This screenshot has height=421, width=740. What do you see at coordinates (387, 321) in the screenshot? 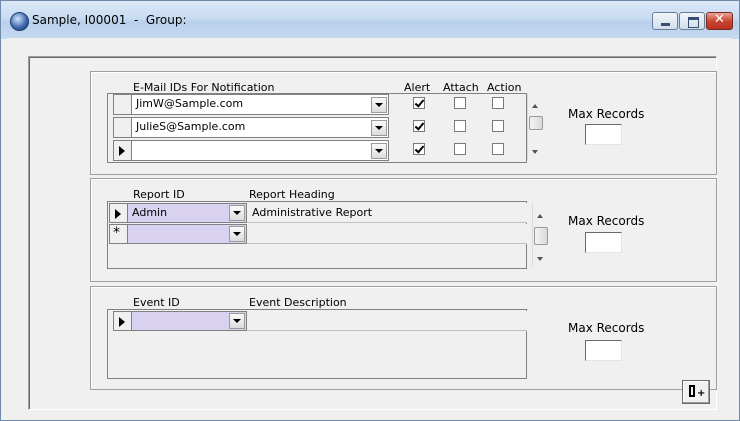
I see `event-description-field` at bounding box center [387, 321].